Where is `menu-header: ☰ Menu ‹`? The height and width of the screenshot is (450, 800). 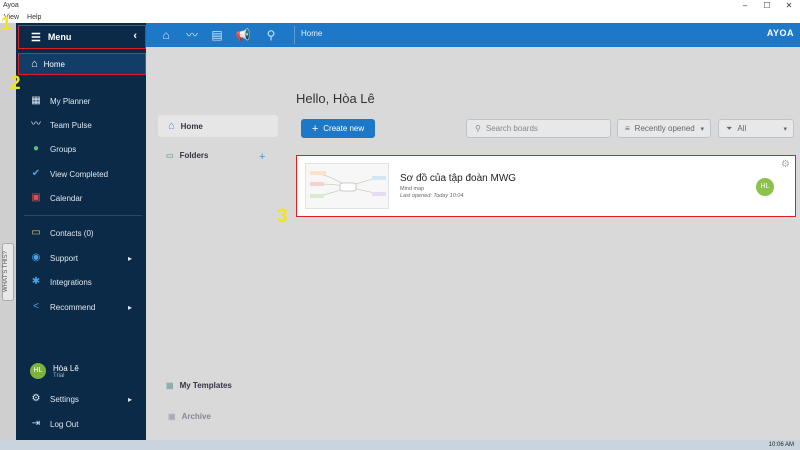
menu-header: ☰ Menu ‹ is located at coordinates (82, 37).